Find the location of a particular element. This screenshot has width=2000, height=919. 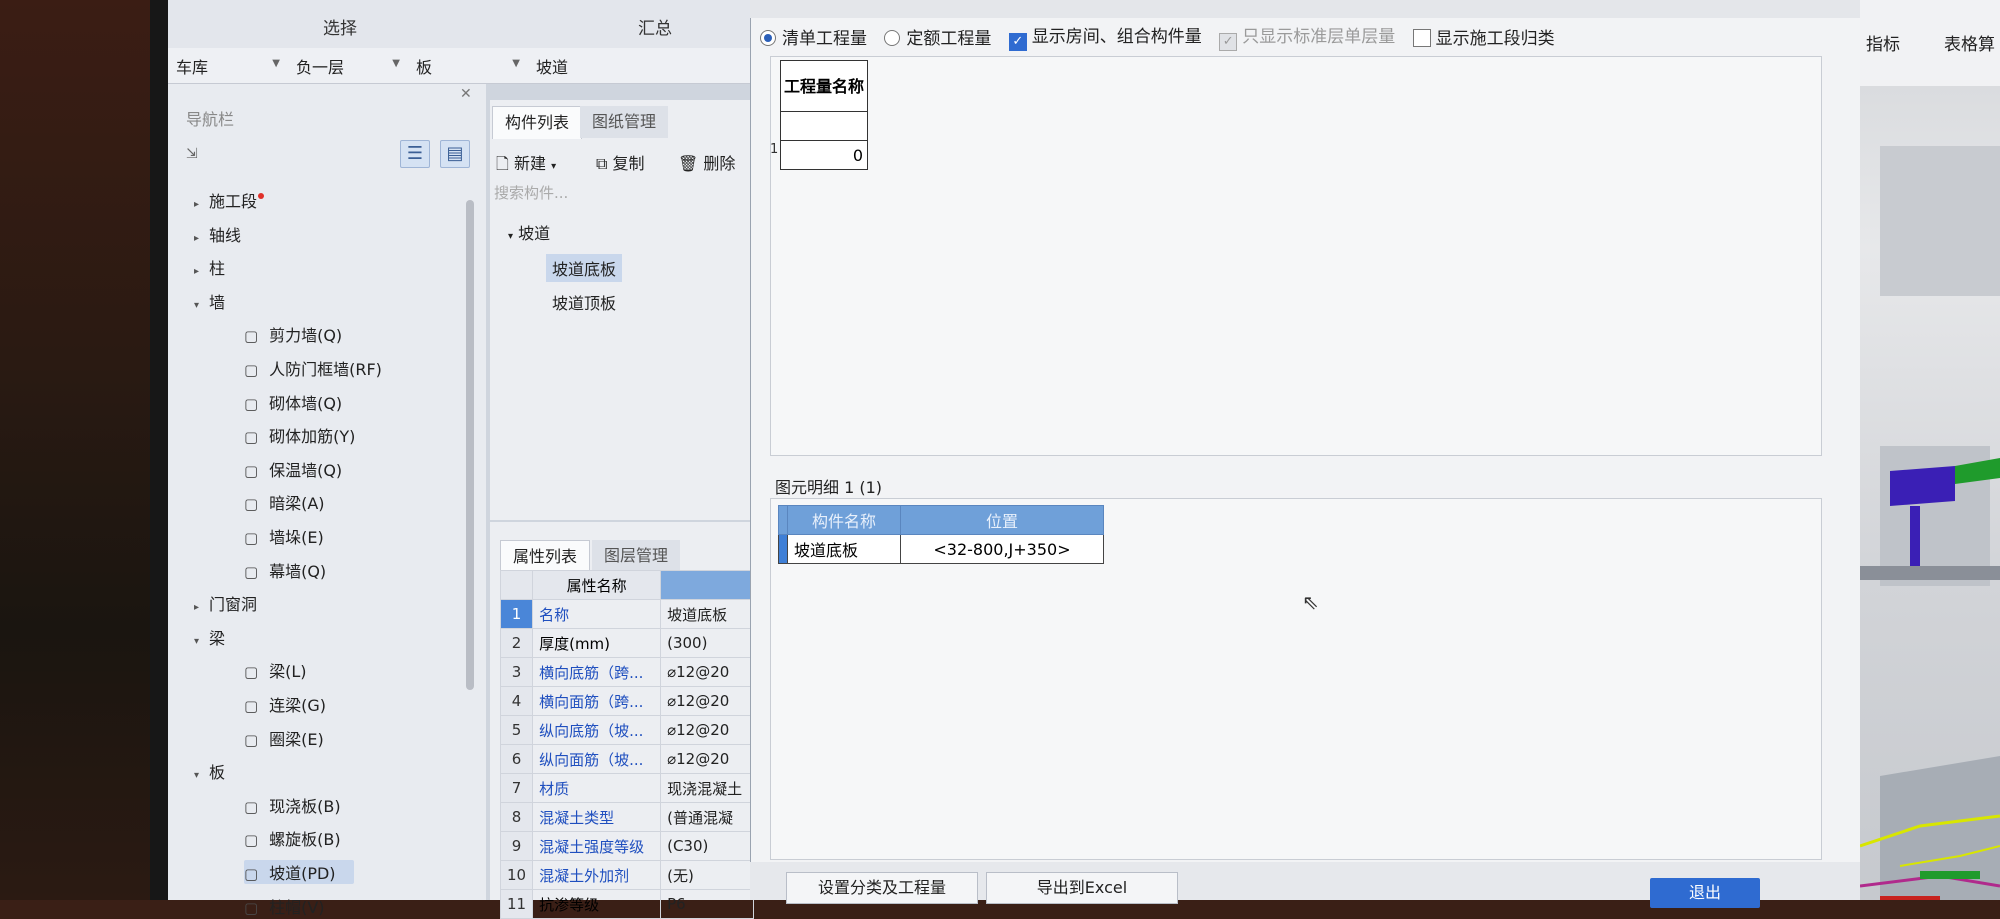

show-rooms-checkbox: ✓ 显示房间、组合构件量 is located at coordinates (1105, 36).